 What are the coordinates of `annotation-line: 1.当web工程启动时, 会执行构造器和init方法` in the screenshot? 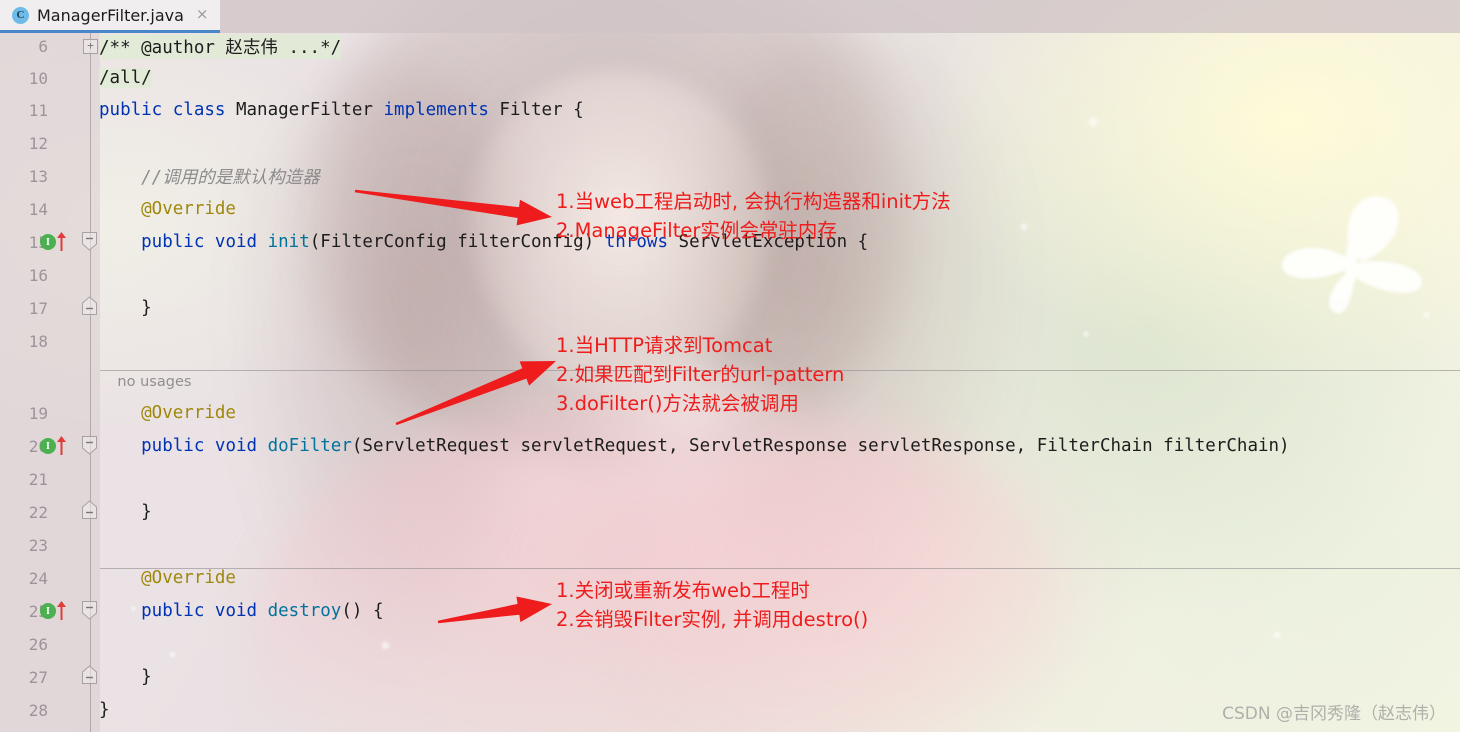 It's located at (753, 201).